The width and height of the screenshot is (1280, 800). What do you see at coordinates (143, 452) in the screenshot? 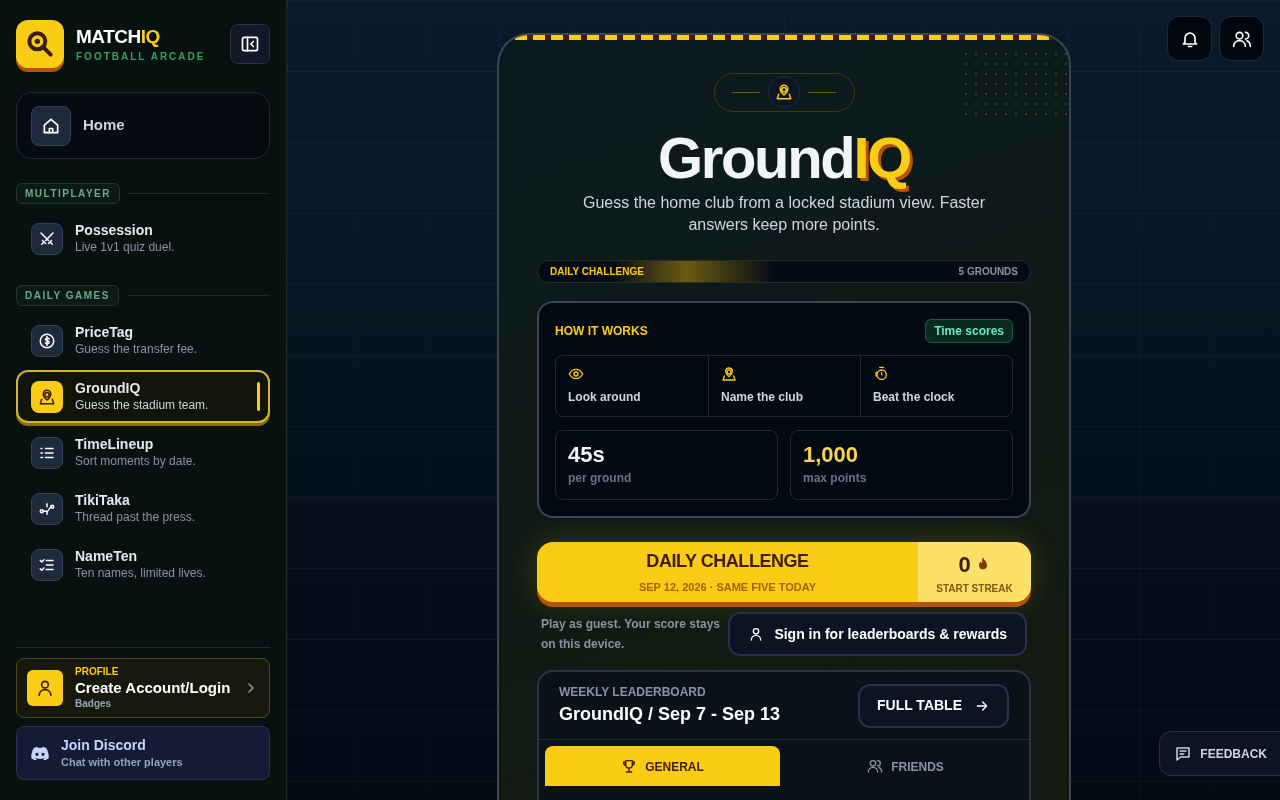
I see `game-nav-item: TimeLineup Sort moments by date.` at bounding box center [143, 452].